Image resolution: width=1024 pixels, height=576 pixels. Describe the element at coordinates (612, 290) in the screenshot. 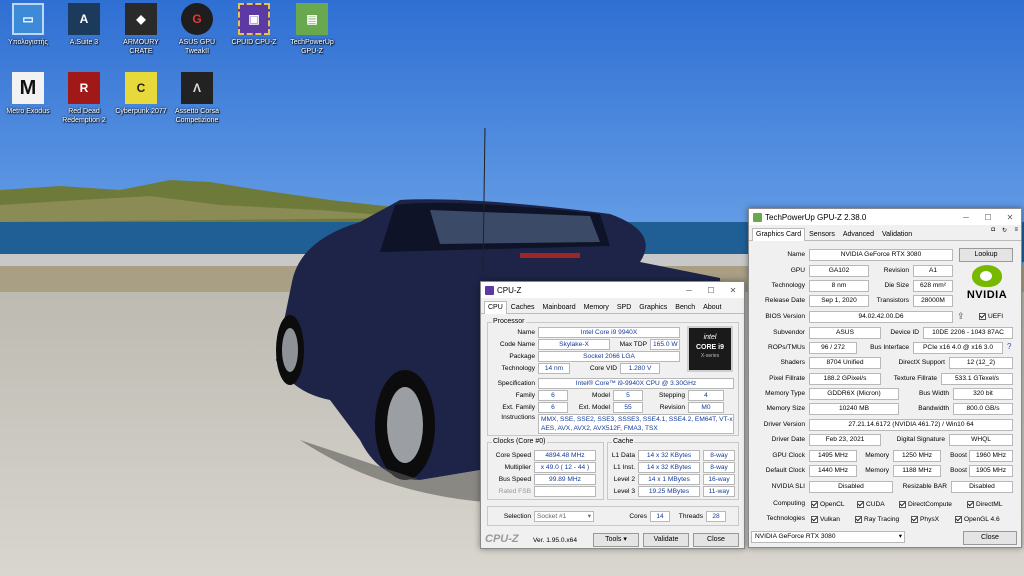

I see `cpuz-titlebar: CPU-Z ─ ☐ ✕` at that location.